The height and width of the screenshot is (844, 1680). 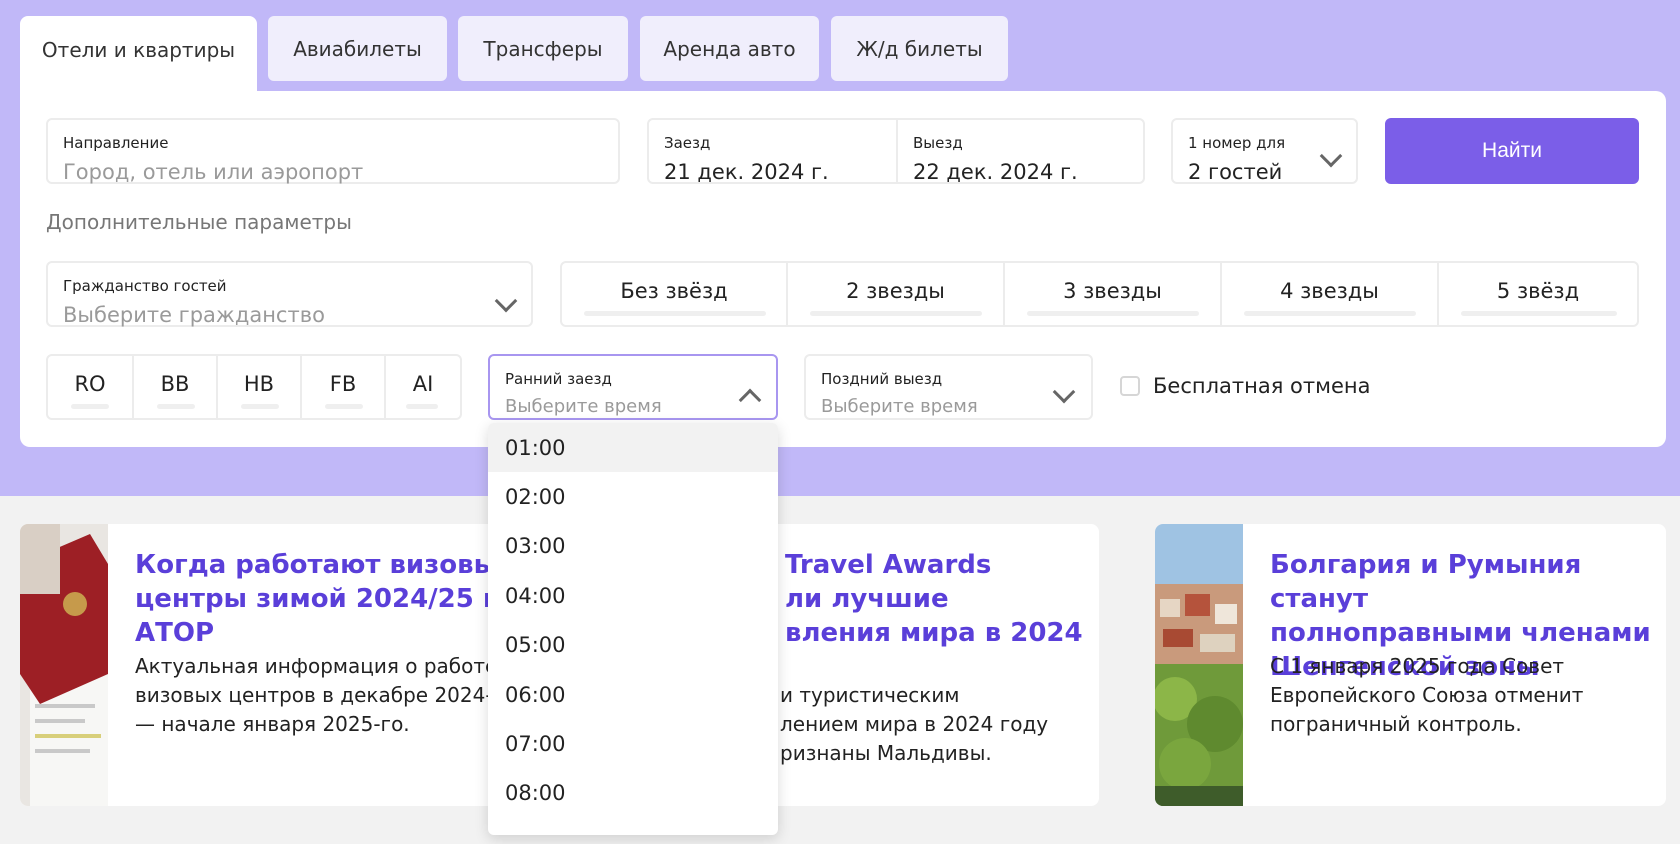 What do you see at coordinates (199, 222) in the screenshot?
I see `extra-params-title: Дополнительные параметры` at bounding box center [199, 222].